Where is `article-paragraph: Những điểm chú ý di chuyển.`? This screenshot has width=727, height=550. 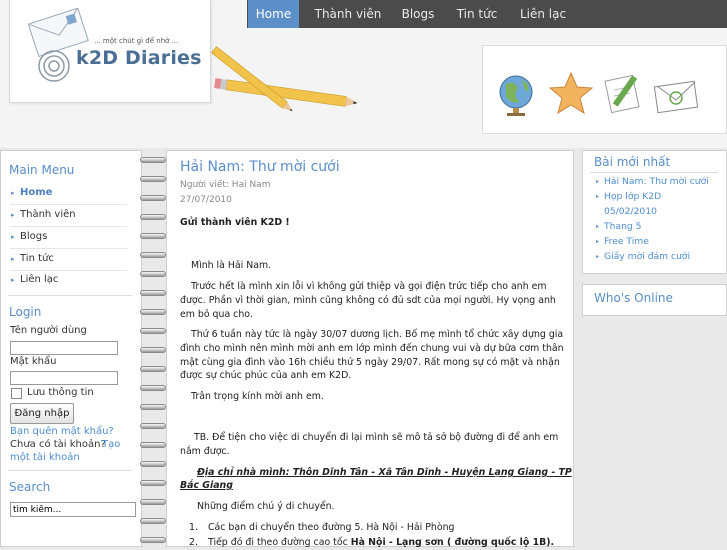 article-paragraph: Những điểm chú ý di chuyển. is located at coordinates (266, 506).